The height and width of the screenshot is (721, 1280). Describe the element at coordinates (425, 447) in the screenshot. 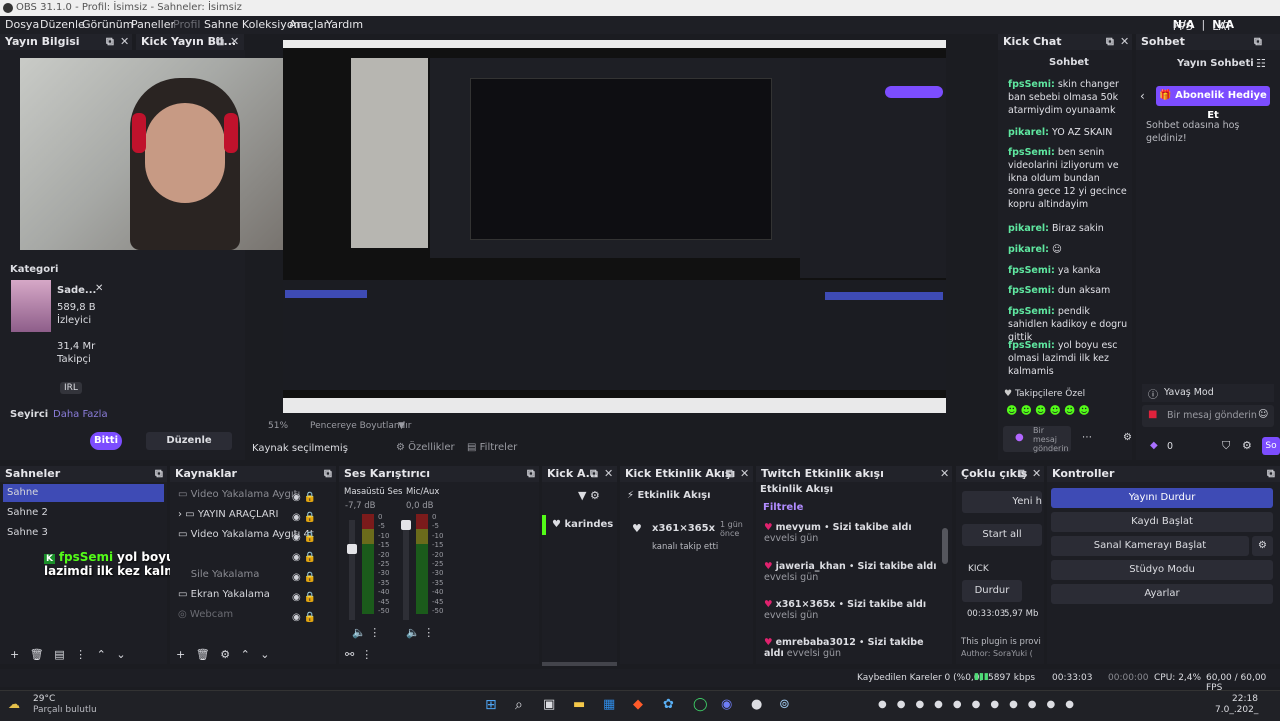

I see `properties-button: ⚙ Özellikler` at that location.